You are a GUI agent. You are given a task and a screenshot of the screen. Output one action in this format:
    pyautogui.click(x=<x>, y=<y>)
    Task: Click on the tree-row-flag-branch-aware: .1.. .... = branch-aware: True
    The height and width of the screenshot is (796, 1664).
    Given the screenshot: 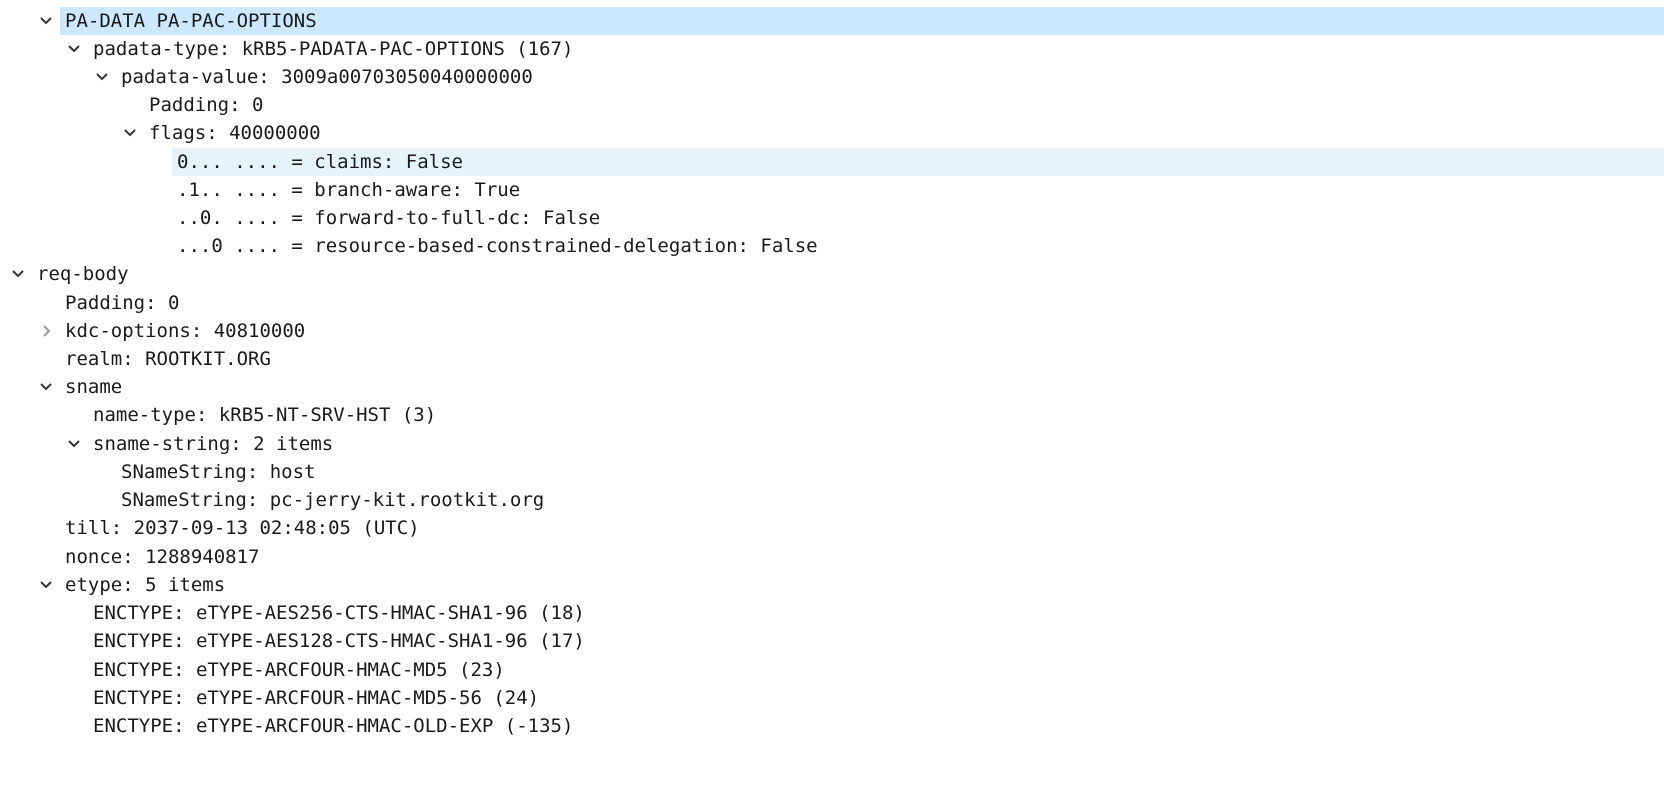 What is the action you would take?
    pyautogui.click(x=918, y=190)
    